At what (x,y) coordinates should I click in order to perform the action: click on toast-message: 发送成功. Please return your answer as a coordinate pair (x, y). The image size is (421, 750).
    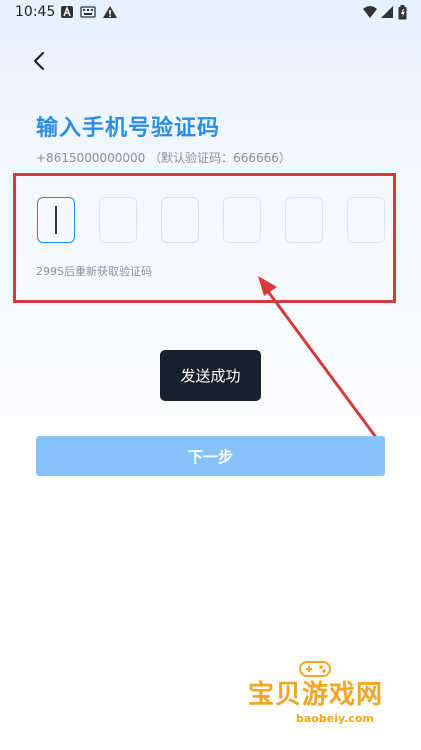
    Looking at the image, I should click on (210, 375).